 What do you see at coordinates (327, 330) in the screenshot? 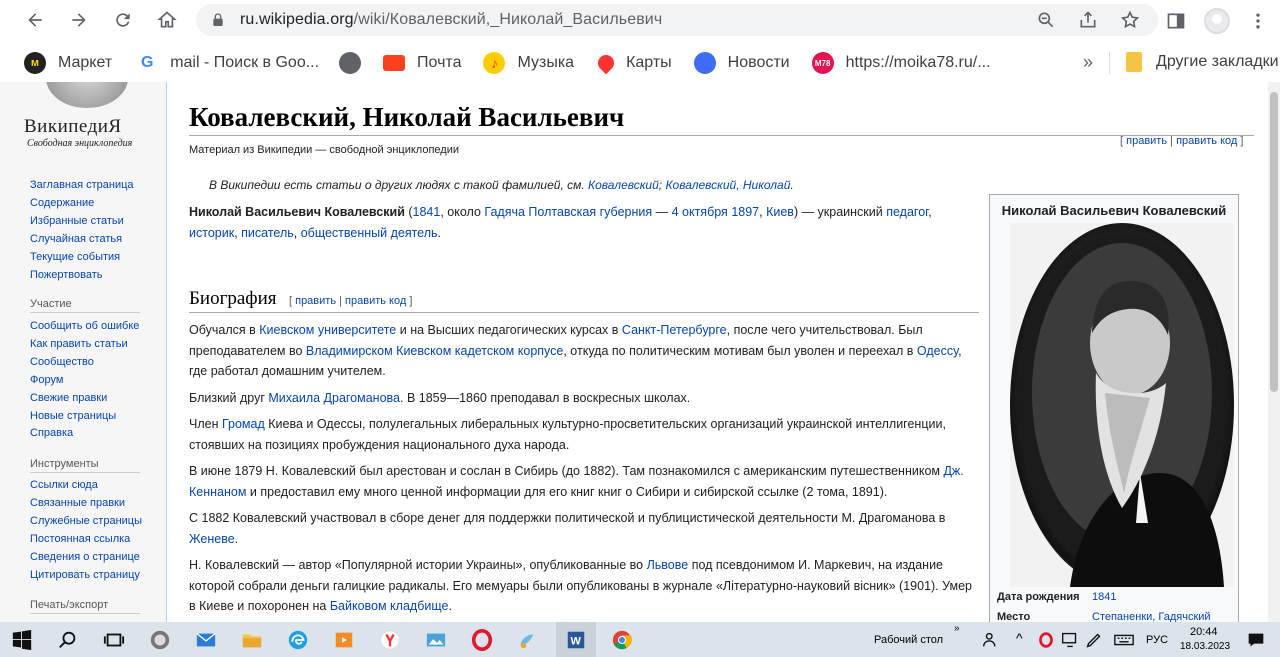
I see `article-link: Киевском университете` at bounding box center [327, 330].